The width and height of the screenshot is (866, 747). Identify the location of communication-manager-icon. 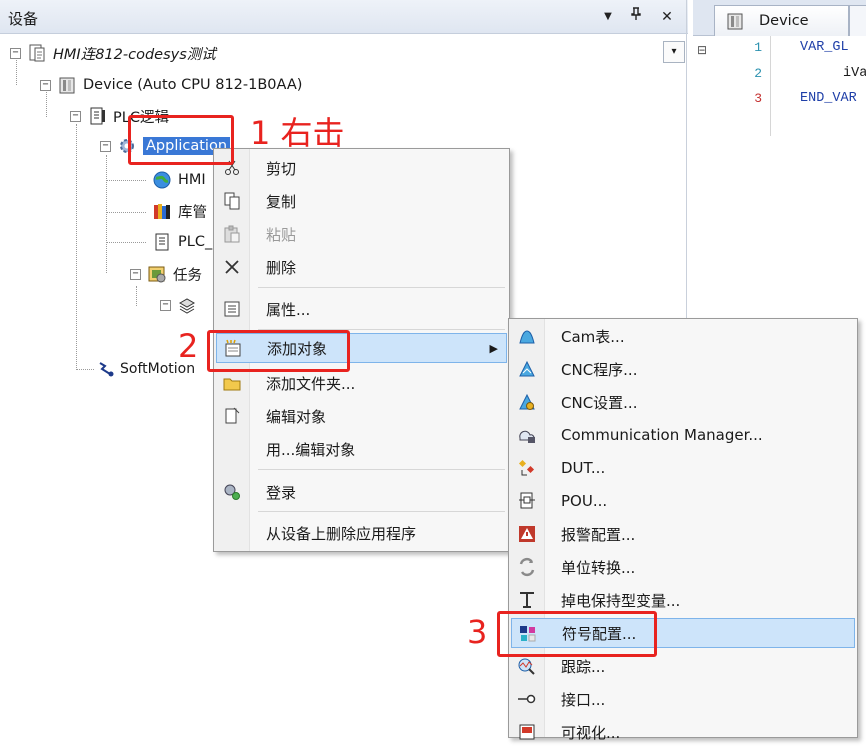
(527, 435).